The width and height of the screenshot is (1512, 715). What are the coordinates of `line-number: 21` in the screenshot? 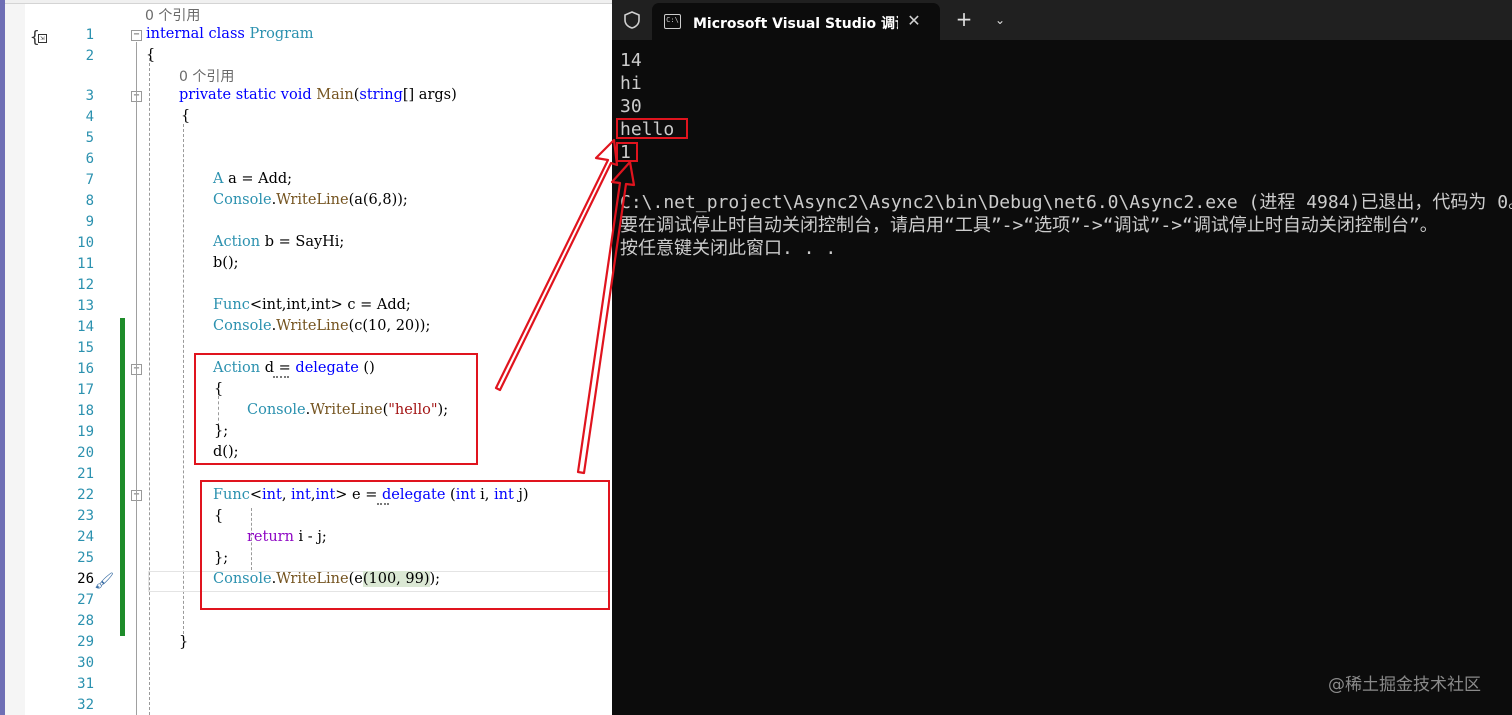 It's located at (85, 474).